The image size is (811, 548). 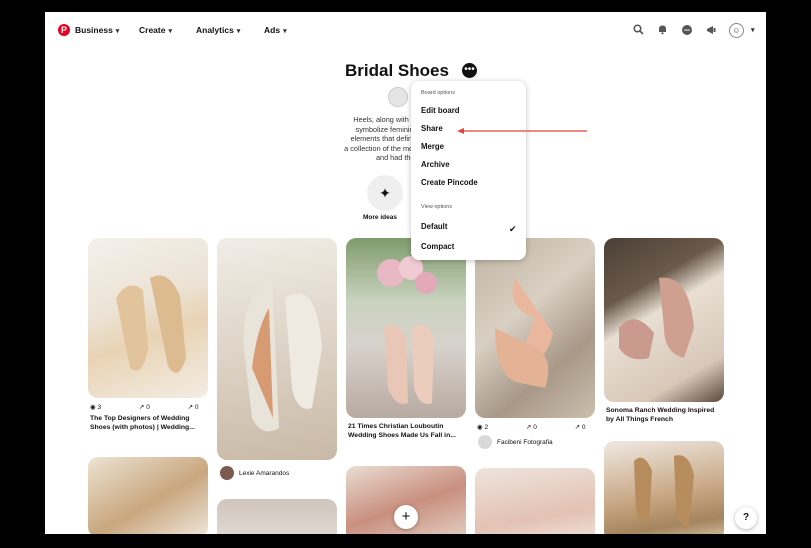 I want to click on add-pin-button: +, so click(x=406, y=517).